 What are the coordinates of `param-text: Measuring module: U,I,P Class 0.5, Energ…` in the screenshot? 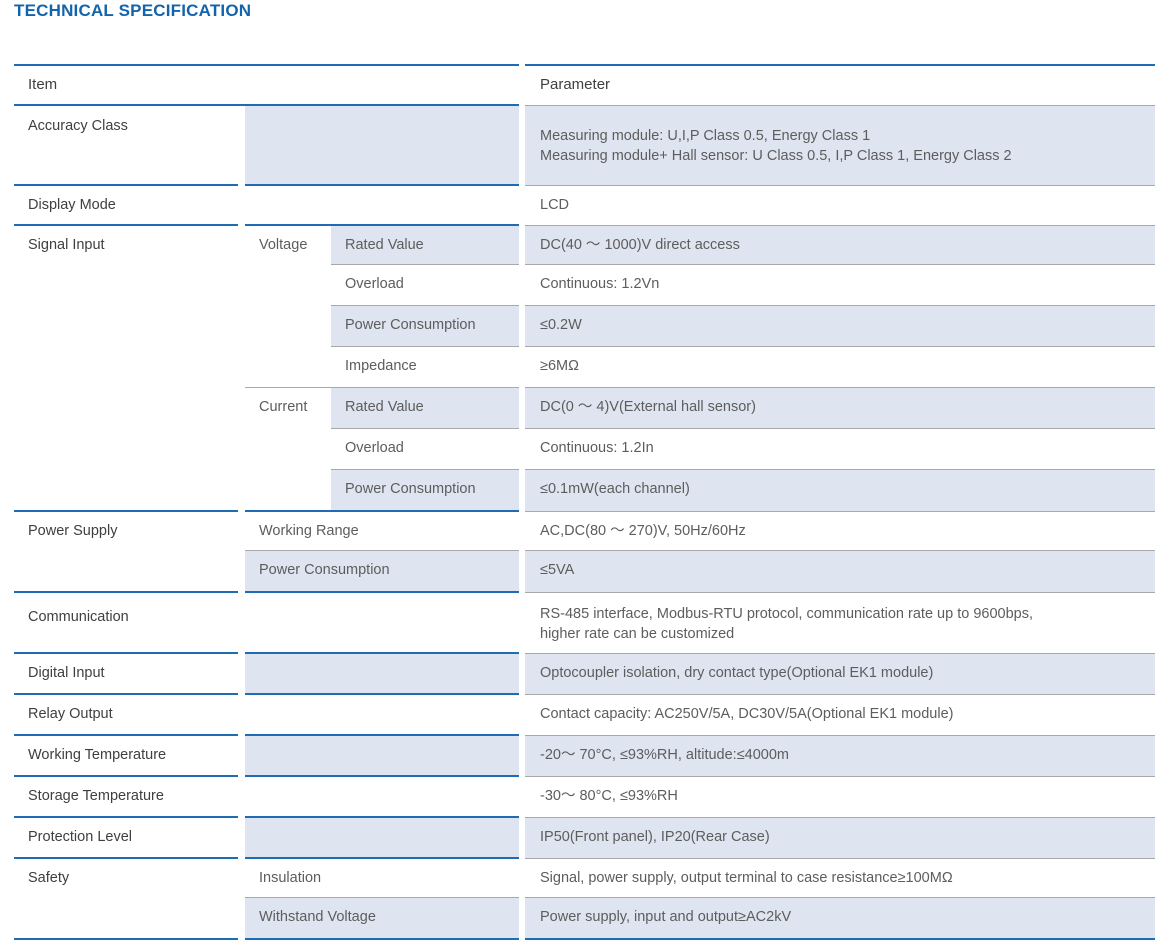 It's located at (840, 140).